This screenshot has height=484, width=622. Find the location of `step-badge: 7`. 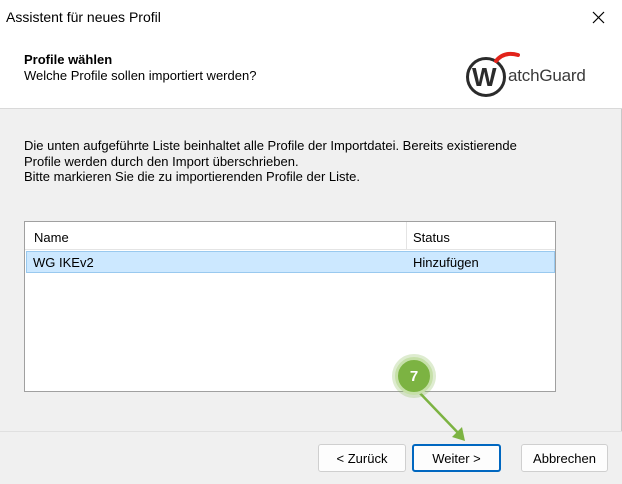

step-badge: 7 is located at coordinates (414, 376).